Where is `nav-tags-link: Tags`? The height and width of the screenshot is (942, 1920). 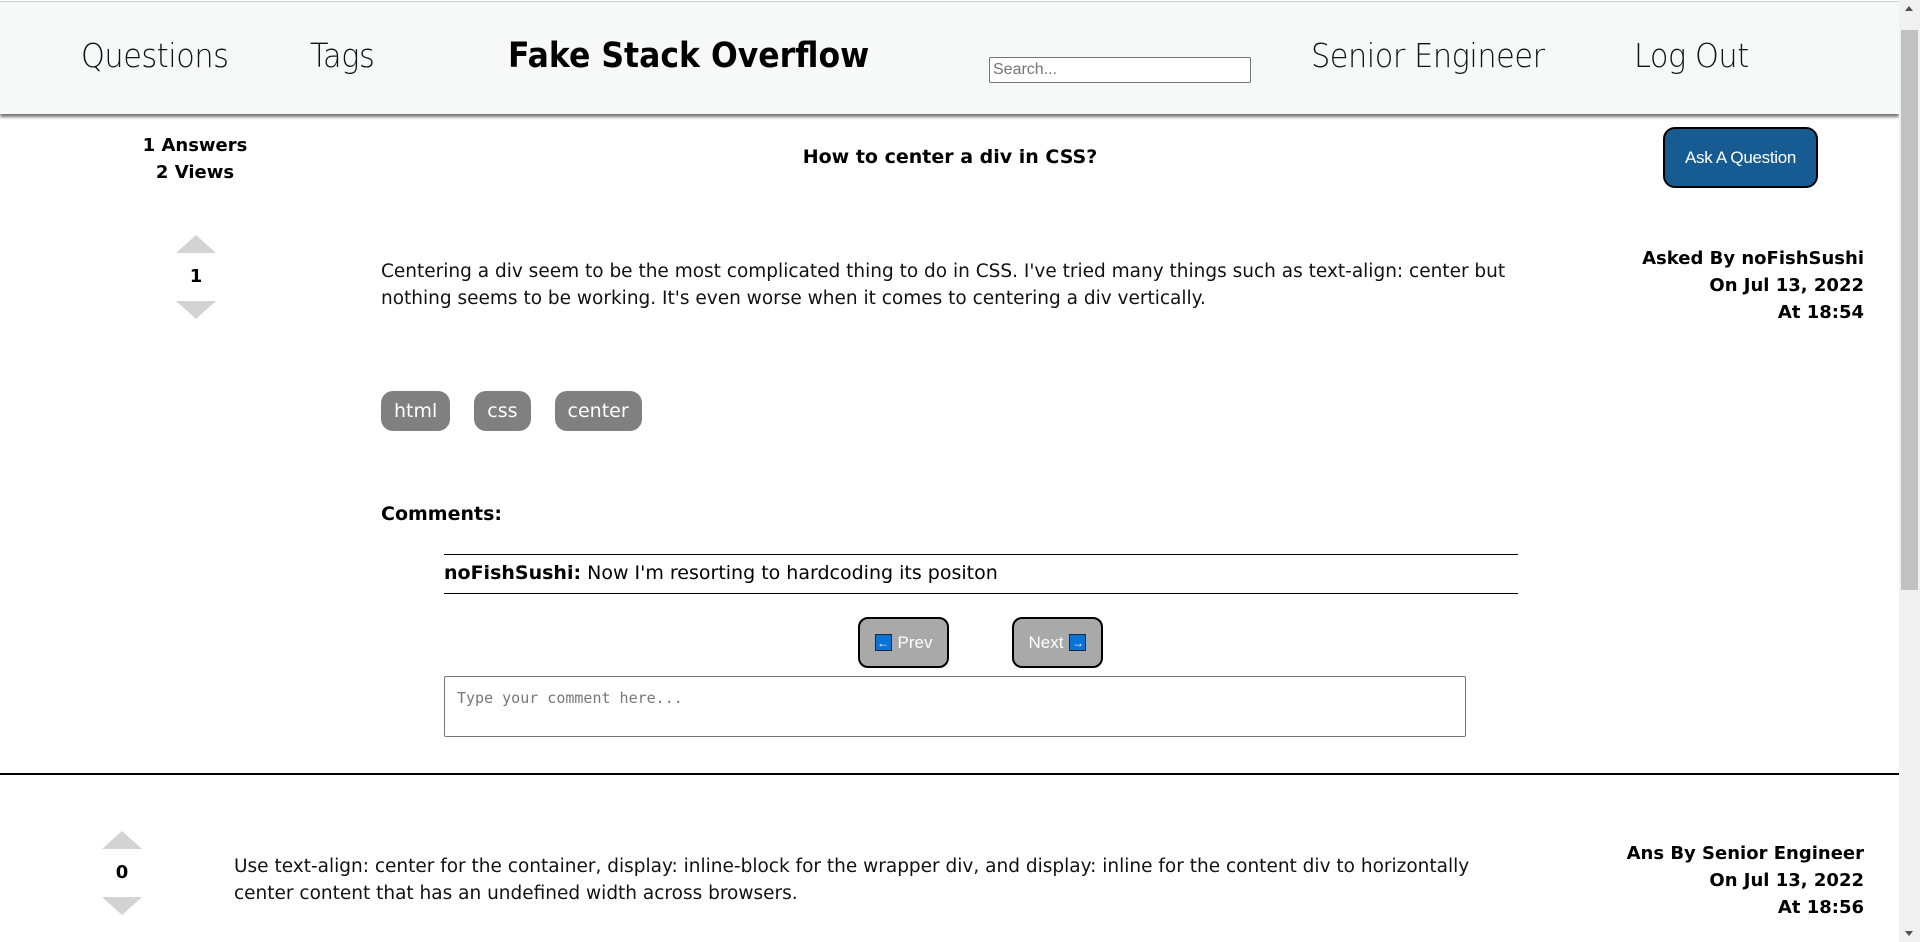 nav-tags-link: Tags is located at coordinates (342, 55).